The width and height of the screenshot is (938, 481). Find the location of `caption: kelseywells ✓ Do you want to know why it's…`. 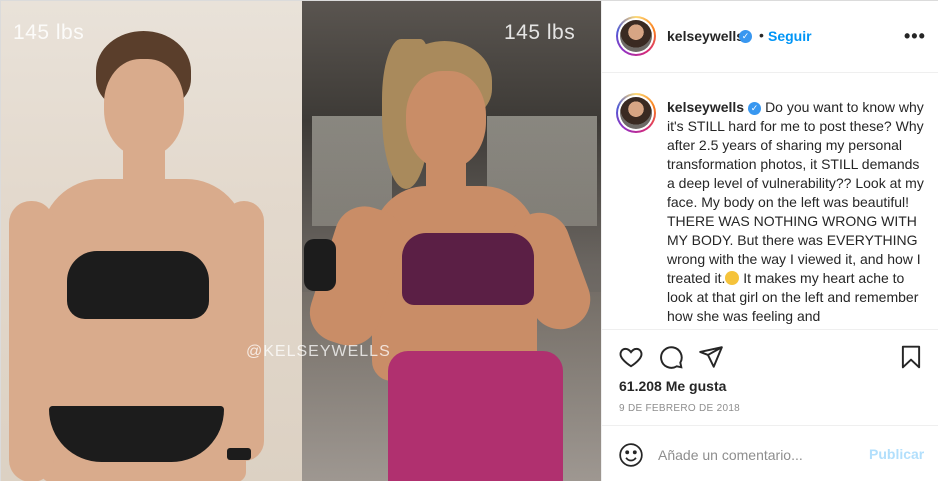

caption: kelseywells ✓ Do you want to know why it's… is located at coordinates (797, 212).